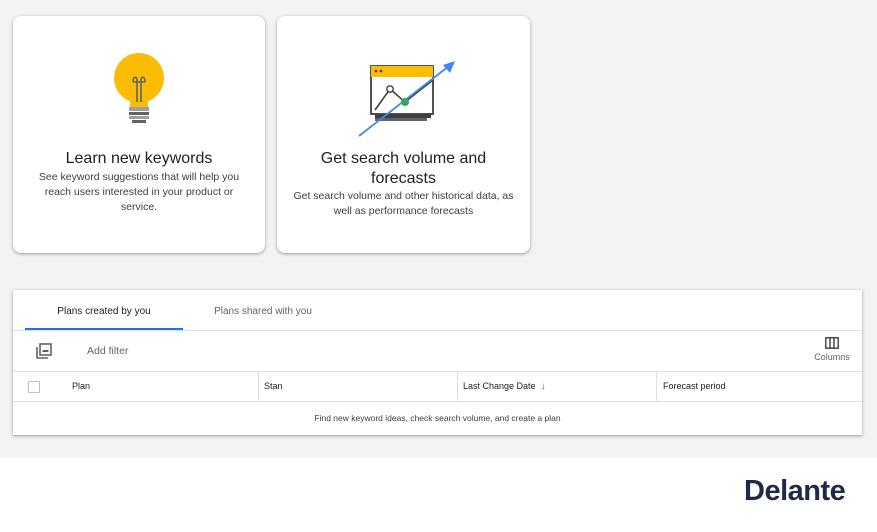 This screenshot has width=877, height=532. I want to click on column-header-stan: Stan, so click(273, 386).